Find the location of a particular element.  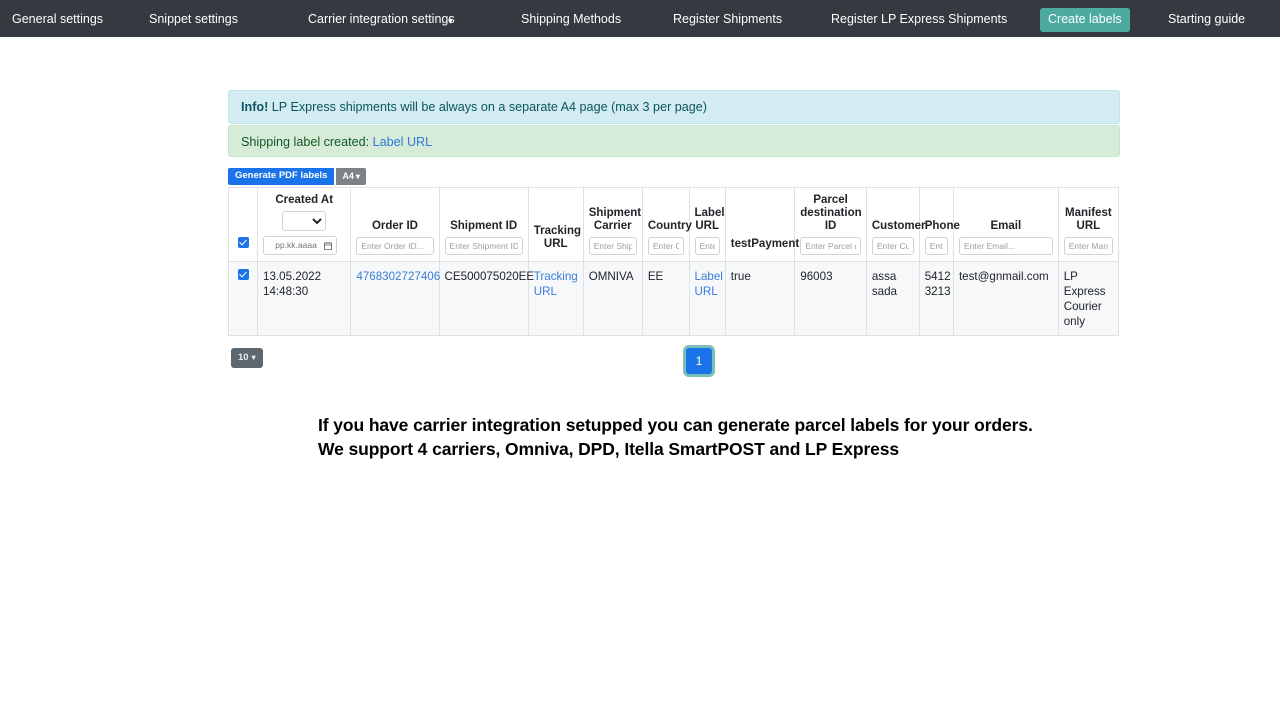

column-header-label-url: Label URL is located at coordinates (707, 224).